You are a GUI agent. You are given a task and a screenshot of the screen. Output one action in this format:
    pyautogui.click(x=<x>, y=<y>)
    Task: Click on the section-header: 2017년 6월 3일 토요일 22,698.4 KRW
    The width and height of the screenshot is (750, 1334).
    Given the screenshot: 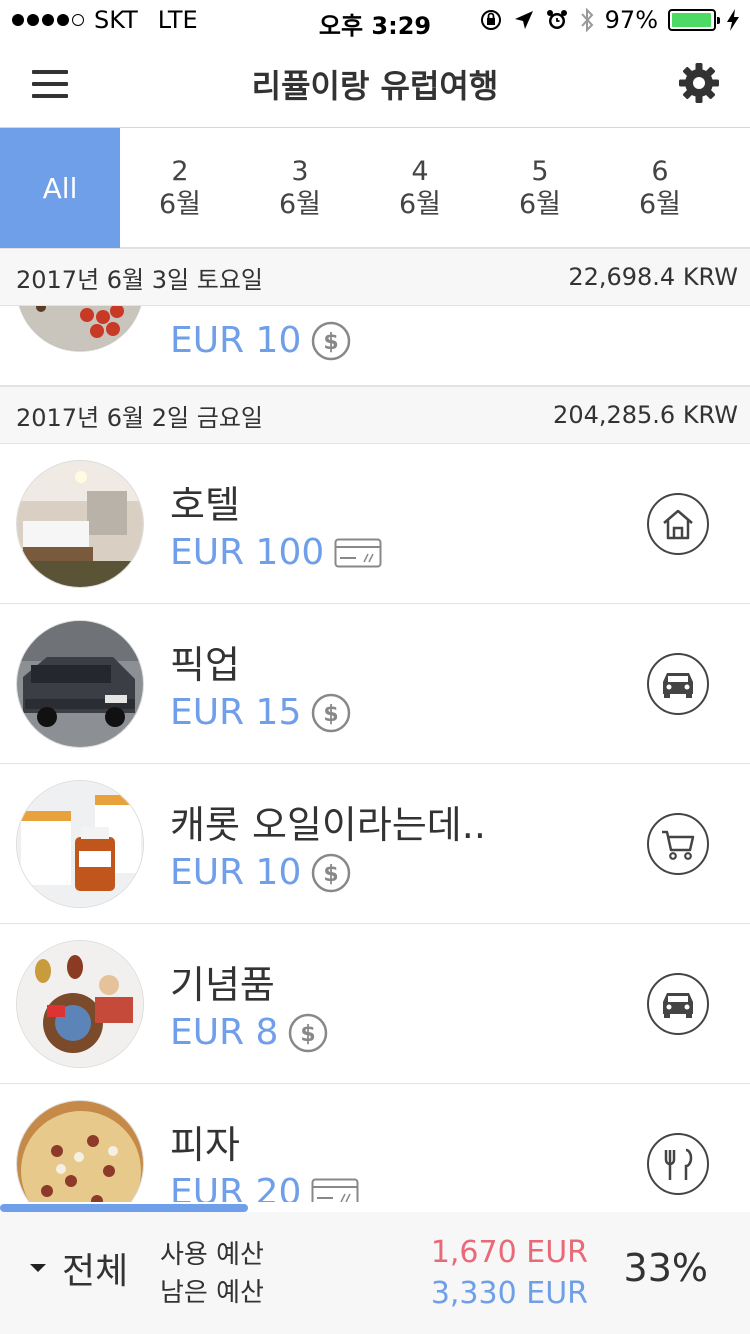 What is the action you would take?
    pyautogui.click(x=375, y=277)
    